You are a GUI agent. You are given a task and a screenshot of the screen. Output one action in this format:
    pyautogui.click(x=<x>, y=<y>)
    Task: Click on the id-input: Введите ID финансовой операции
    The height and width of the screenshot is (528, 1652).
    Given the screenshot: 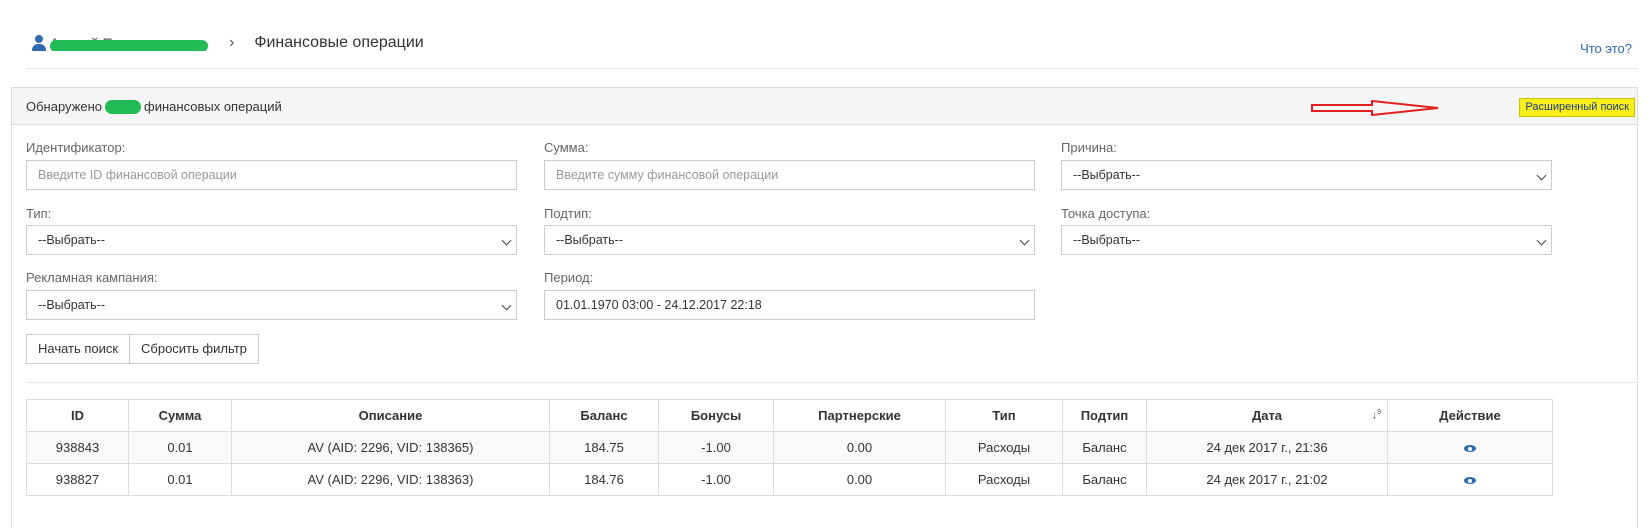 What is the action you would take?
    pyautogui.click(x=271, y=175)
    